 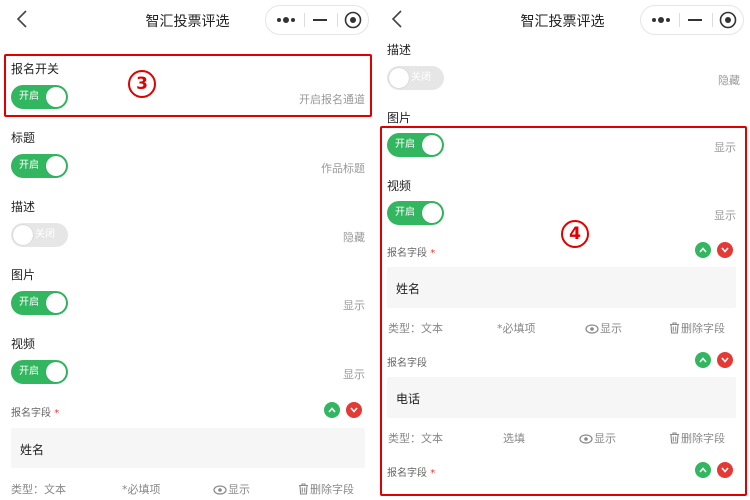 What do you see at coordinates (39, 166) in the screenshot?
I see `title-toggle: 开启` at bounding box center [39, 166].